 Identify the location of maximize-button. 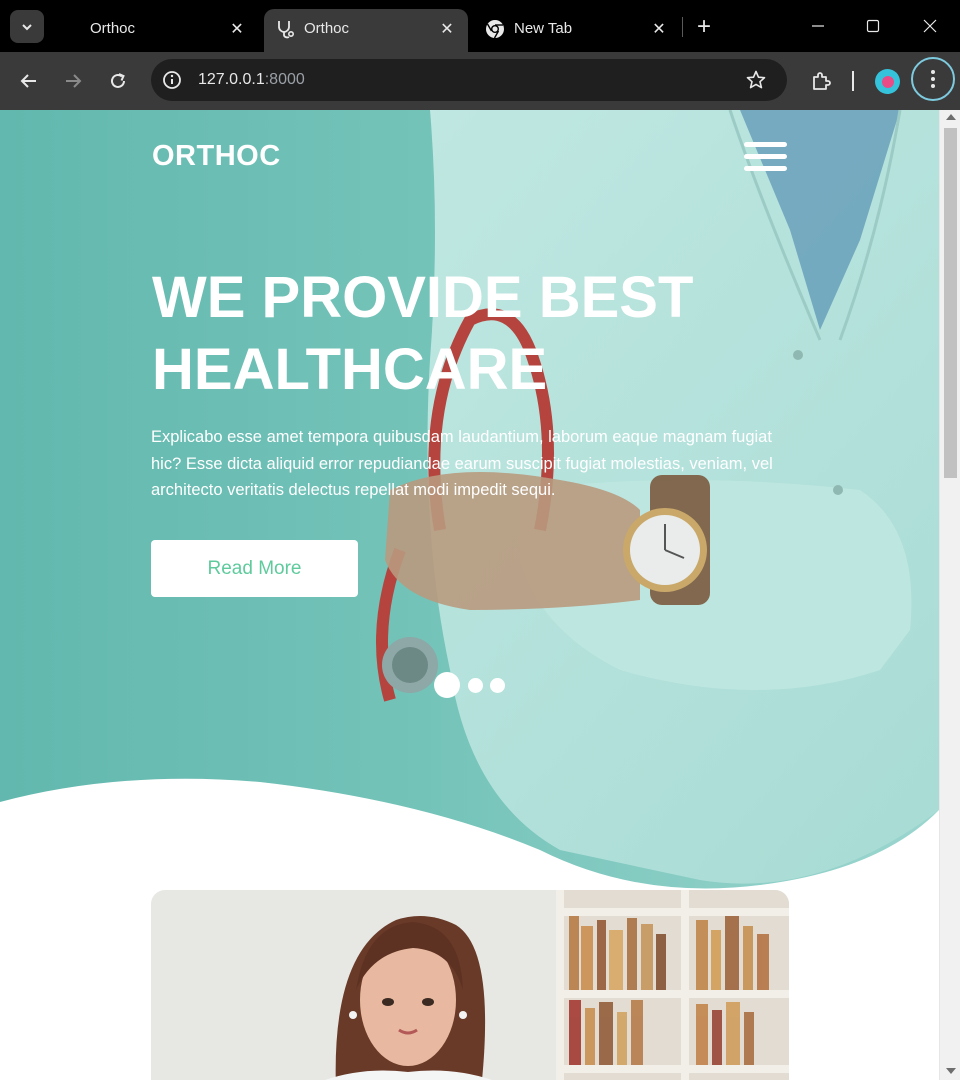
(873, 26).